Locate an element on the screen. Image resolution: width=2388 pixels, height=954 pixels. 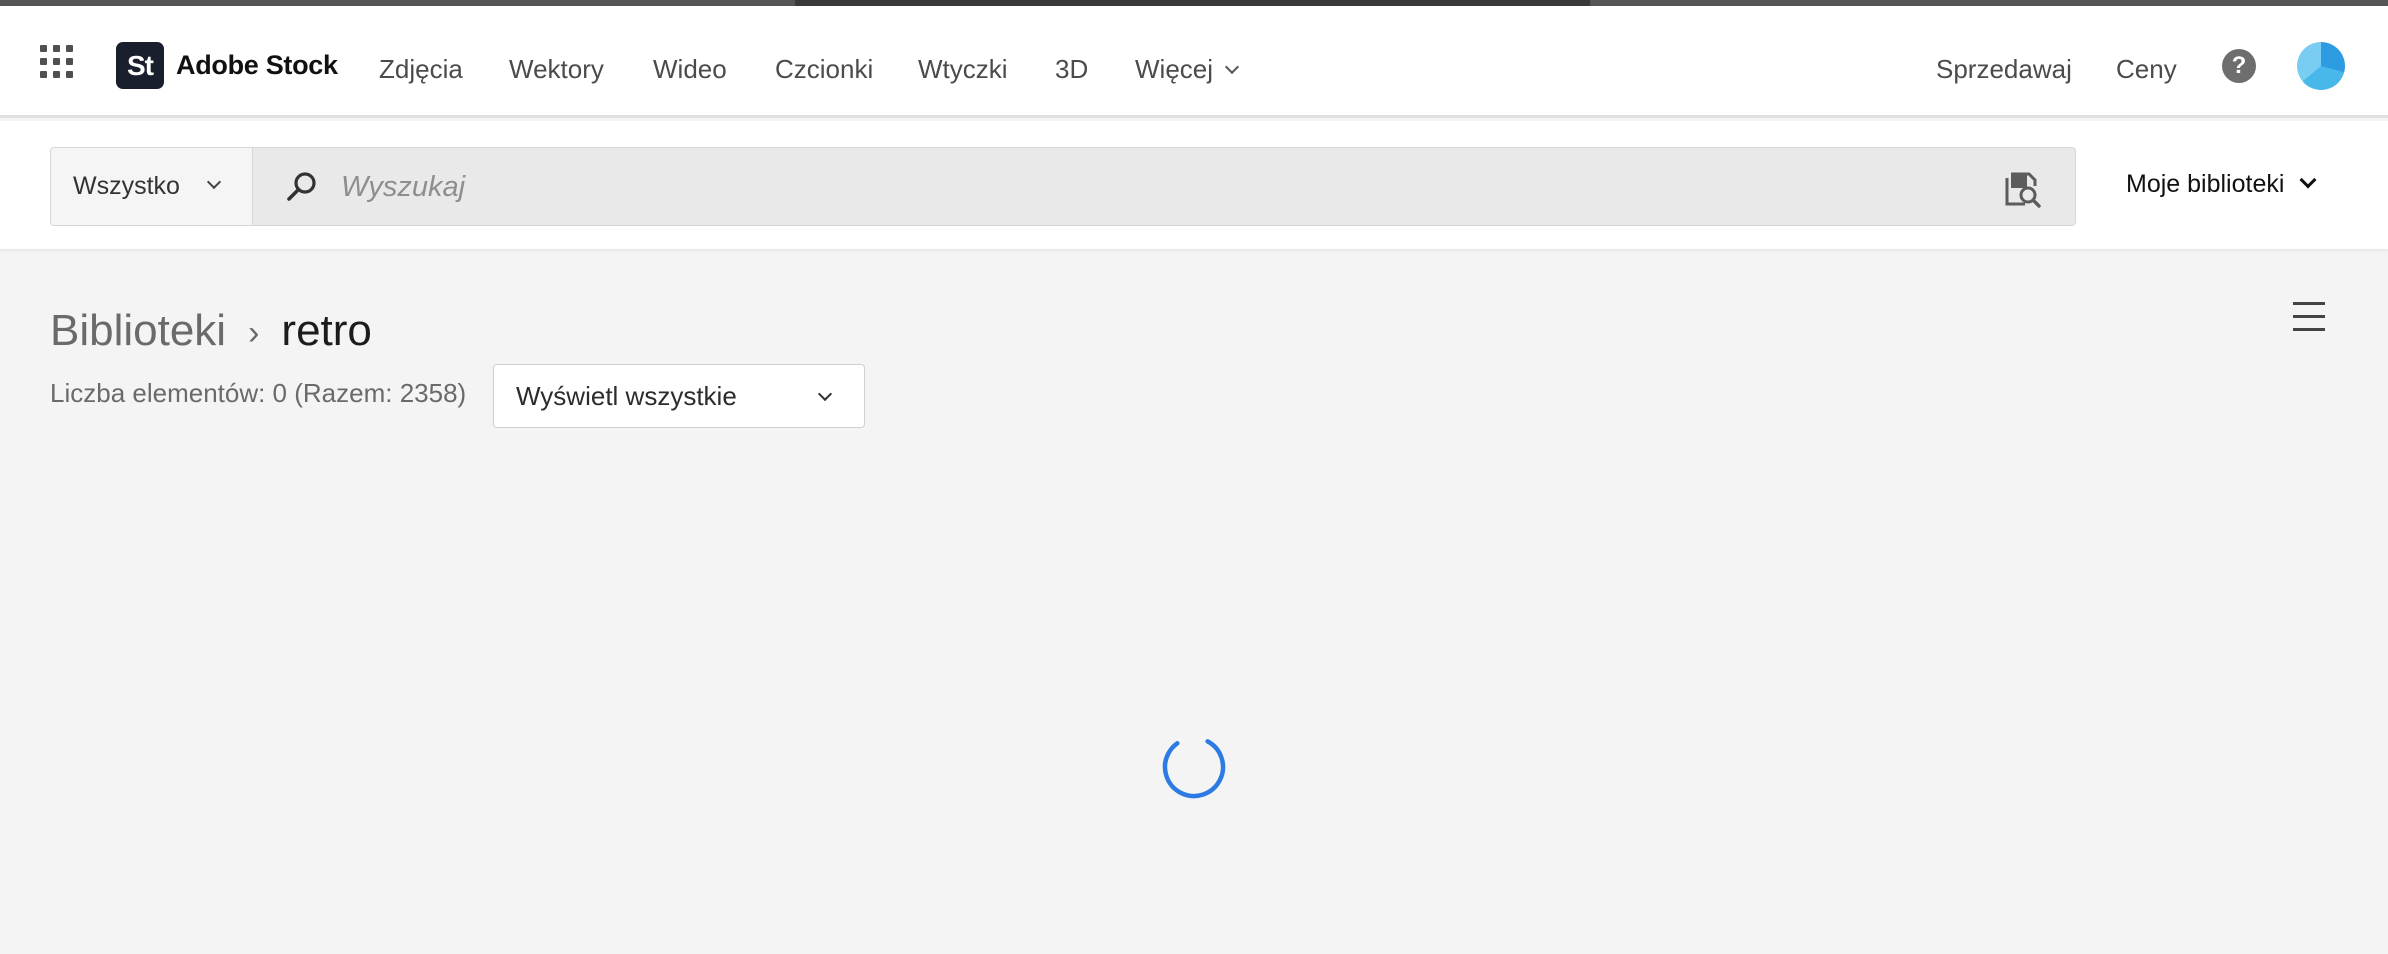
breadcrumb: Biblioteki › retro is located at coordinates (211, 331).